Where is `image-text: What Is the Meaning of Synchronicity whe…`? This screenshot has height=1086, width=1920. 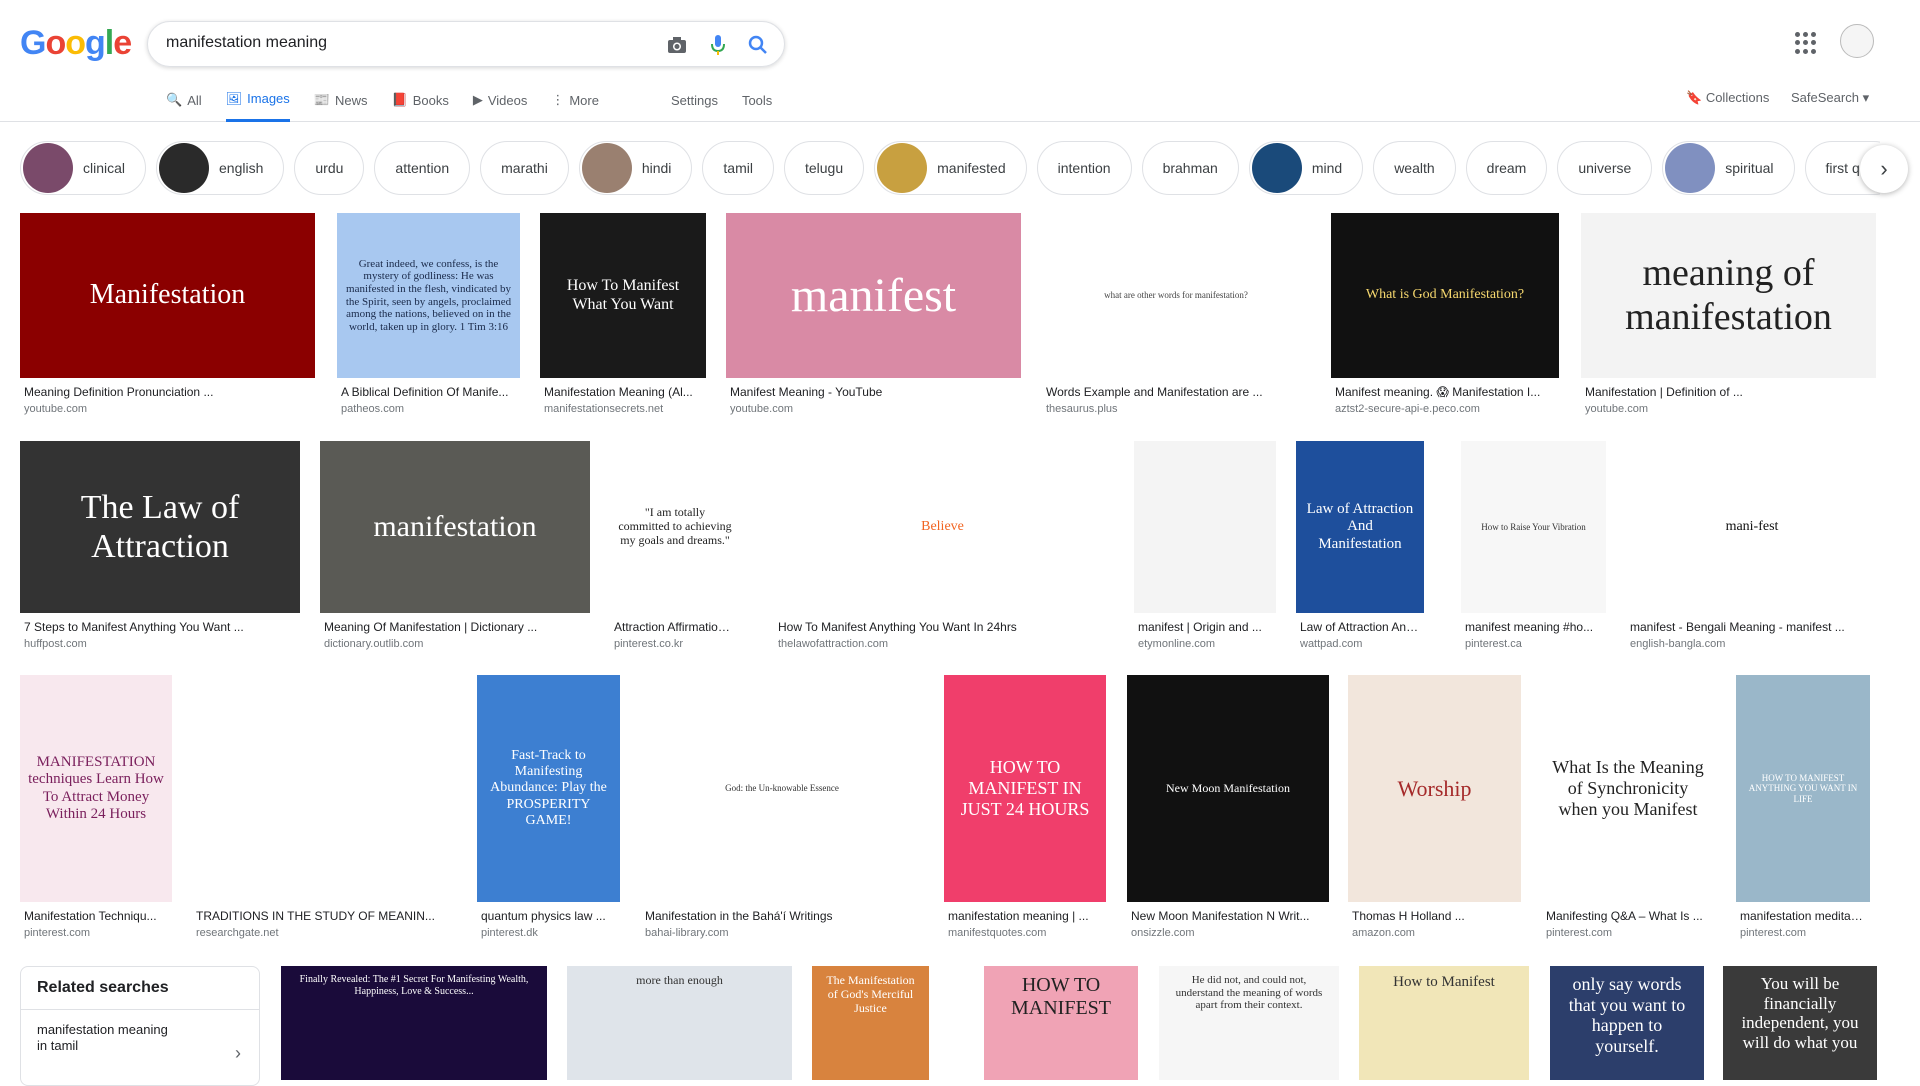 image-text: What Is the Meaning of Synchronicity whe… is located at coordinates (1628, 788).